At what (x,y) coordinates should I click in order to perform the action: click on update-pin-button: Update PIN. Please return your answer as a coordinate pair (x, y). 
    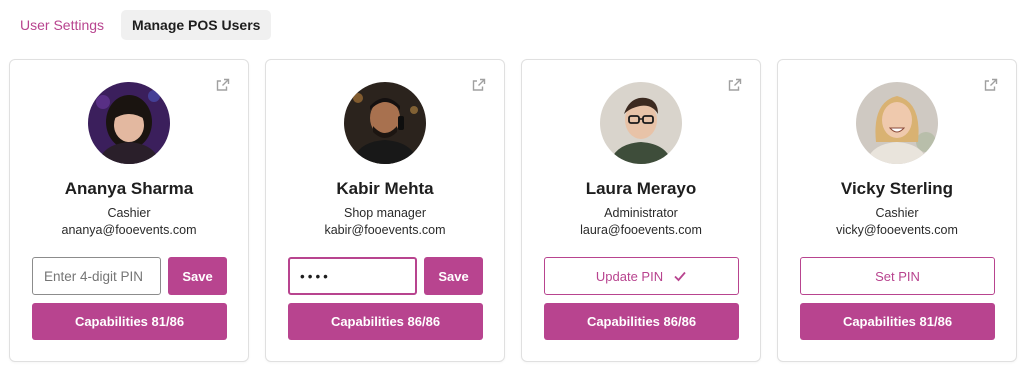
    Looking at the image, I should click on (641, 276).